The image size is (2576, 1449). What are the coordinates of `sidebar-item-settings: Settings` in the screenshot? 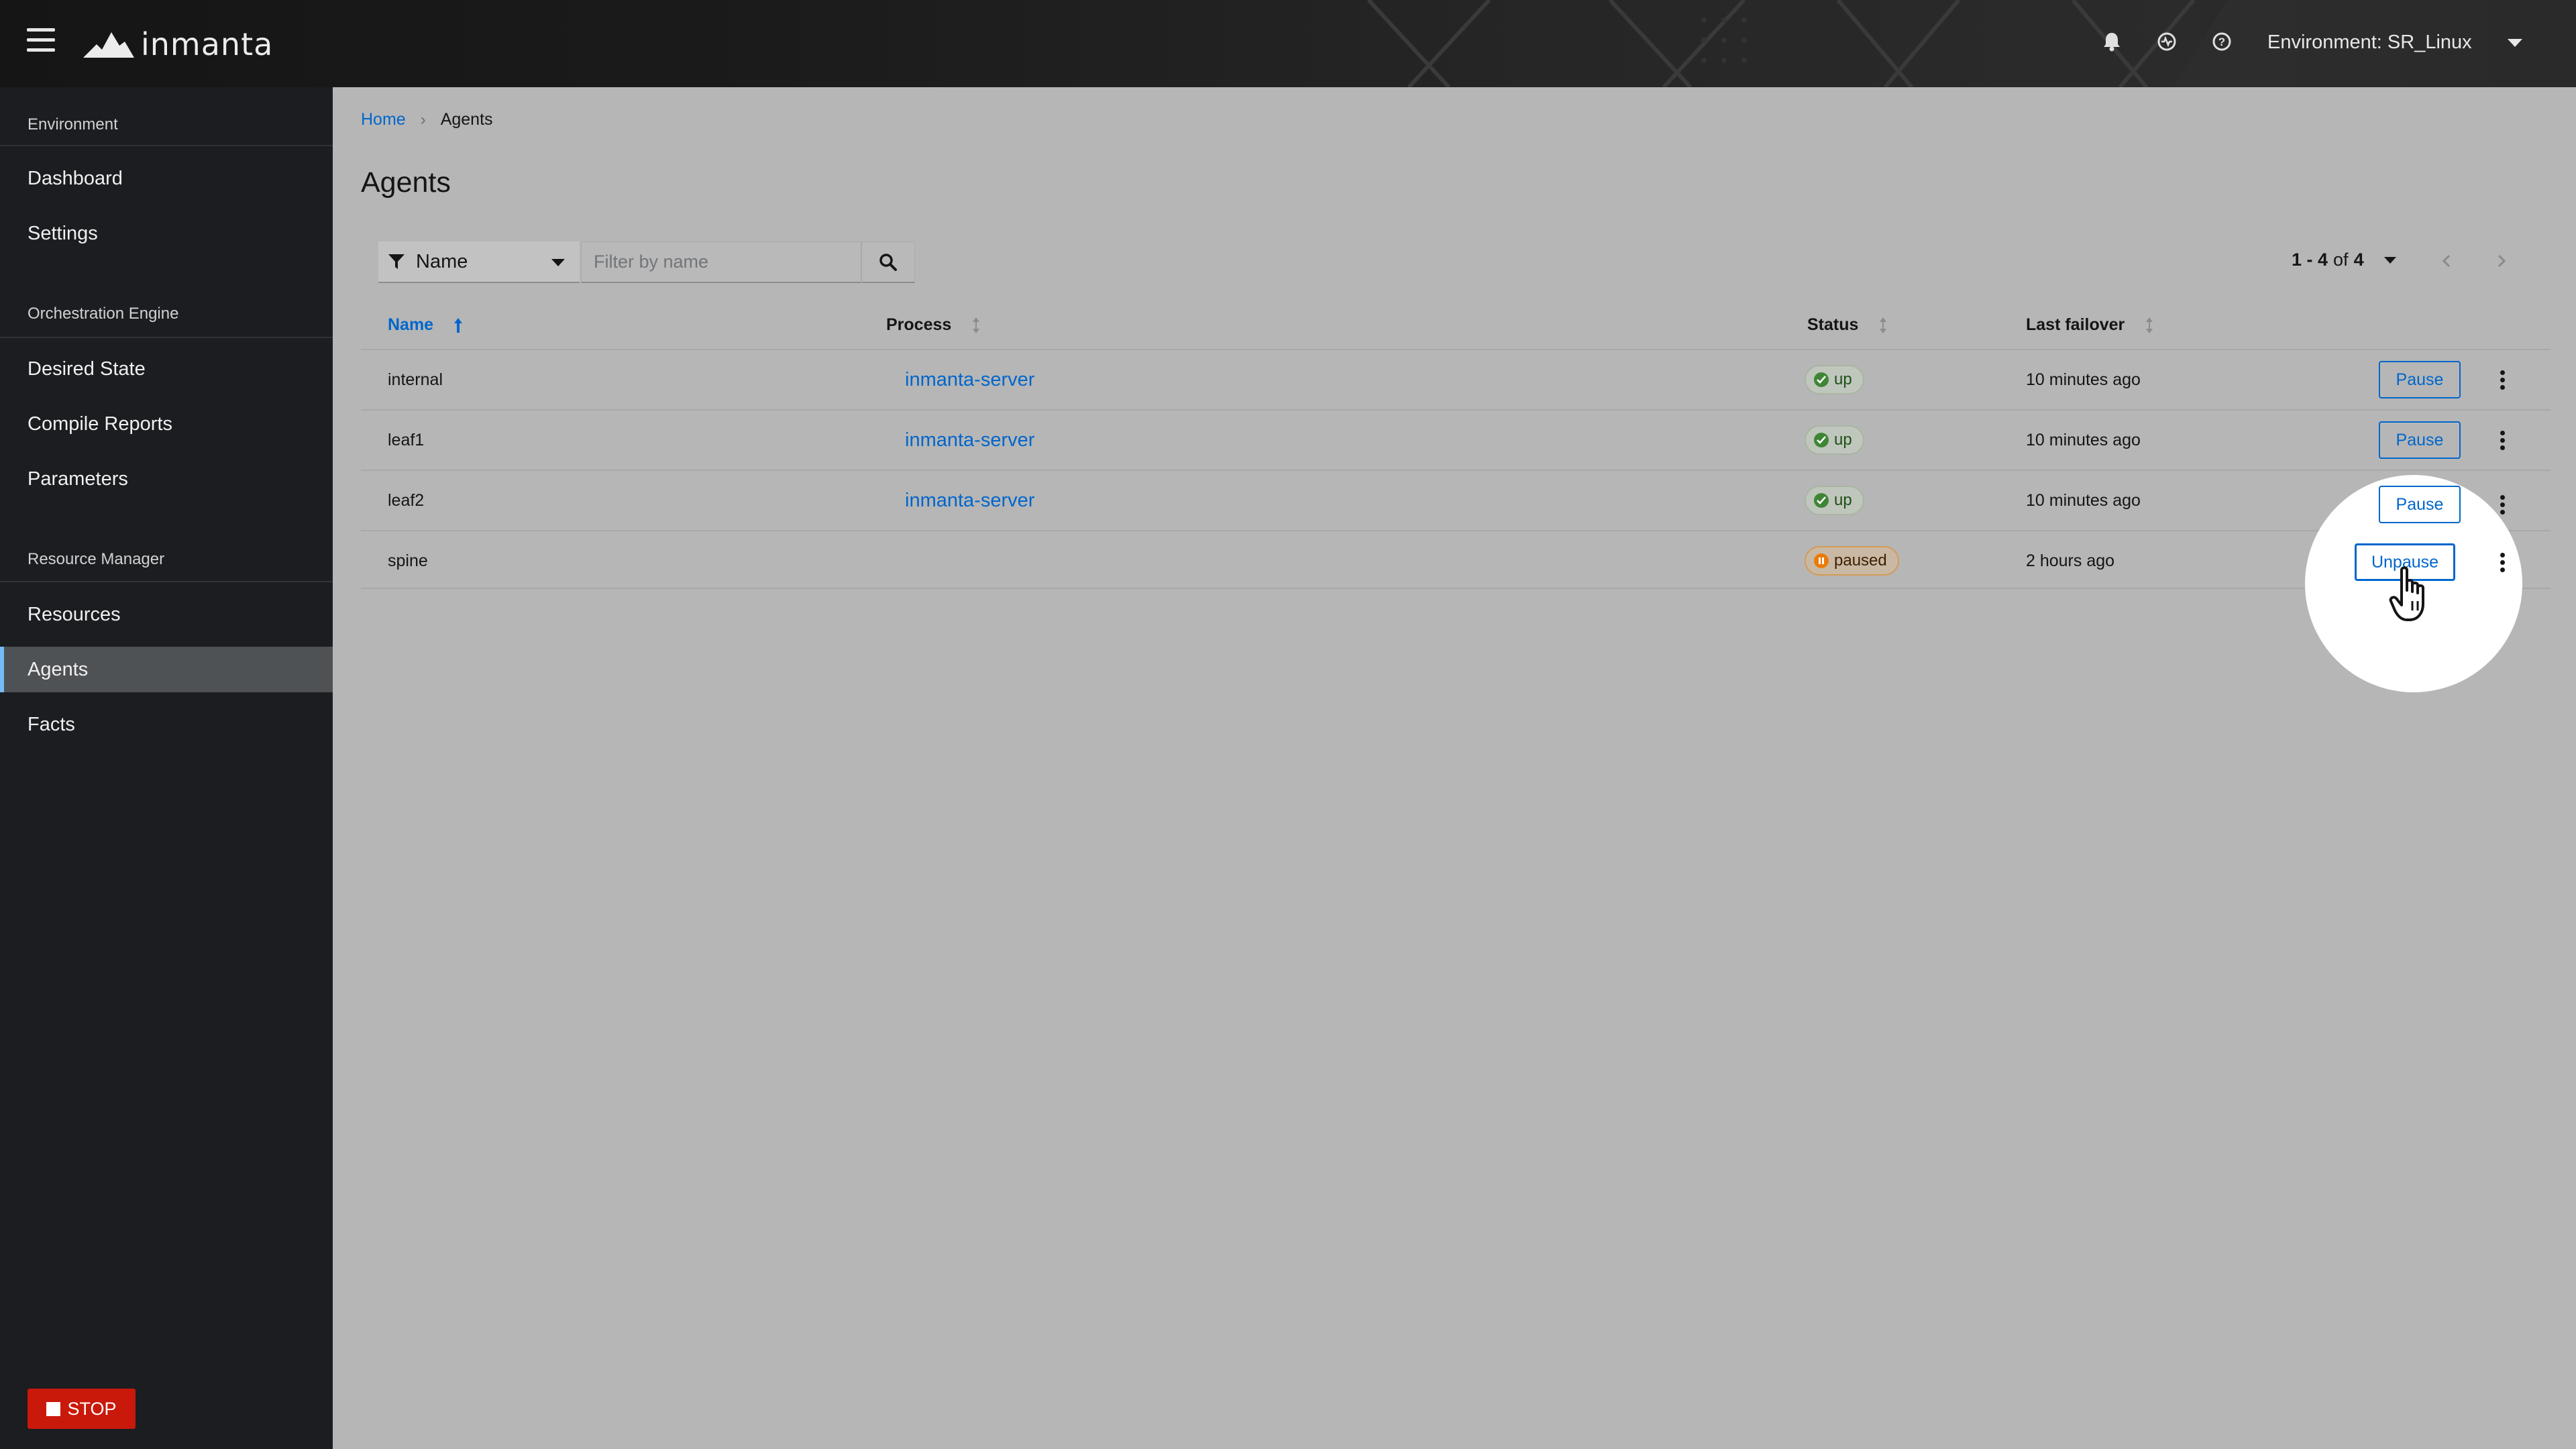 It's located at (166, 233).